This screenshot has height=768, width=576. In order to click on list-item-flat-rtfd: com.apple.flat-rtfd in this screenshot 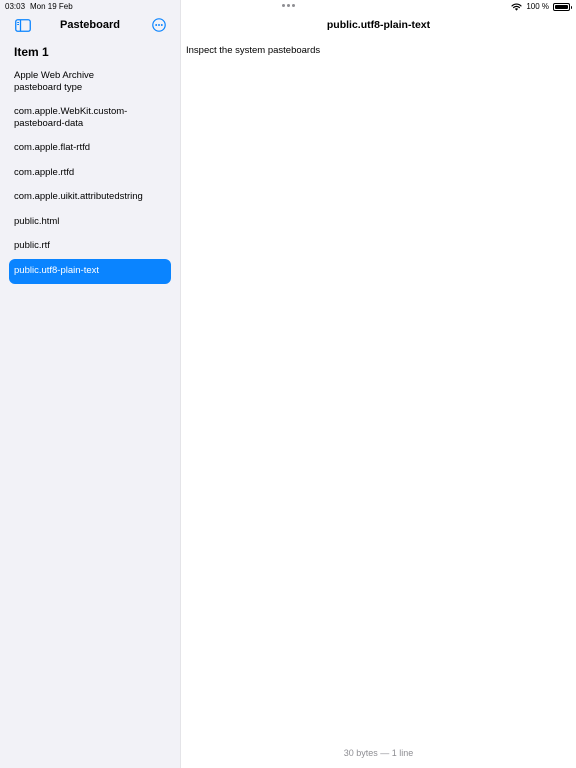, I will do `click(90, 148)`.